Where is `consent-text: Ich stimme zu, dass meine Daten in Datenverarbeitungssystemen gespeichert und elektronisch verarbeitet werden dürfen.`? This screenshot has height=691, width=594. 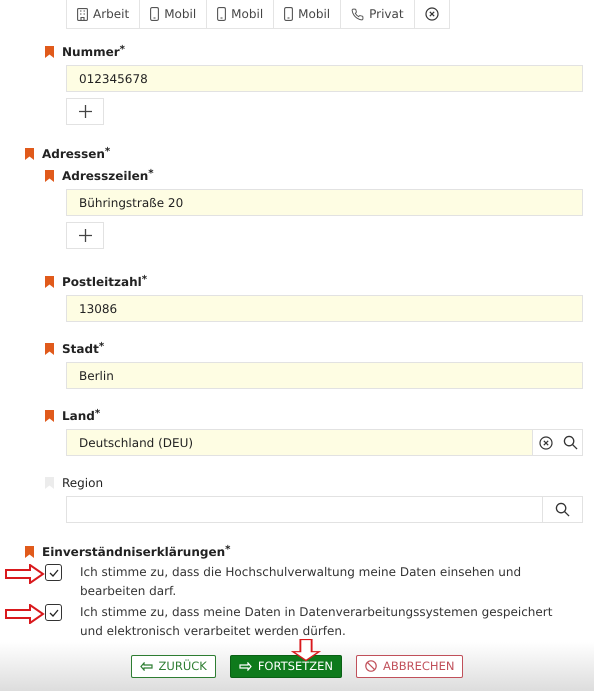 consent-text: Ich stimme zu, dass meine Daten in Datenverarbeitungssystemen gespeichert und elektronisch verarbeitet werden dürfen. is located at coordinates (317, 622).